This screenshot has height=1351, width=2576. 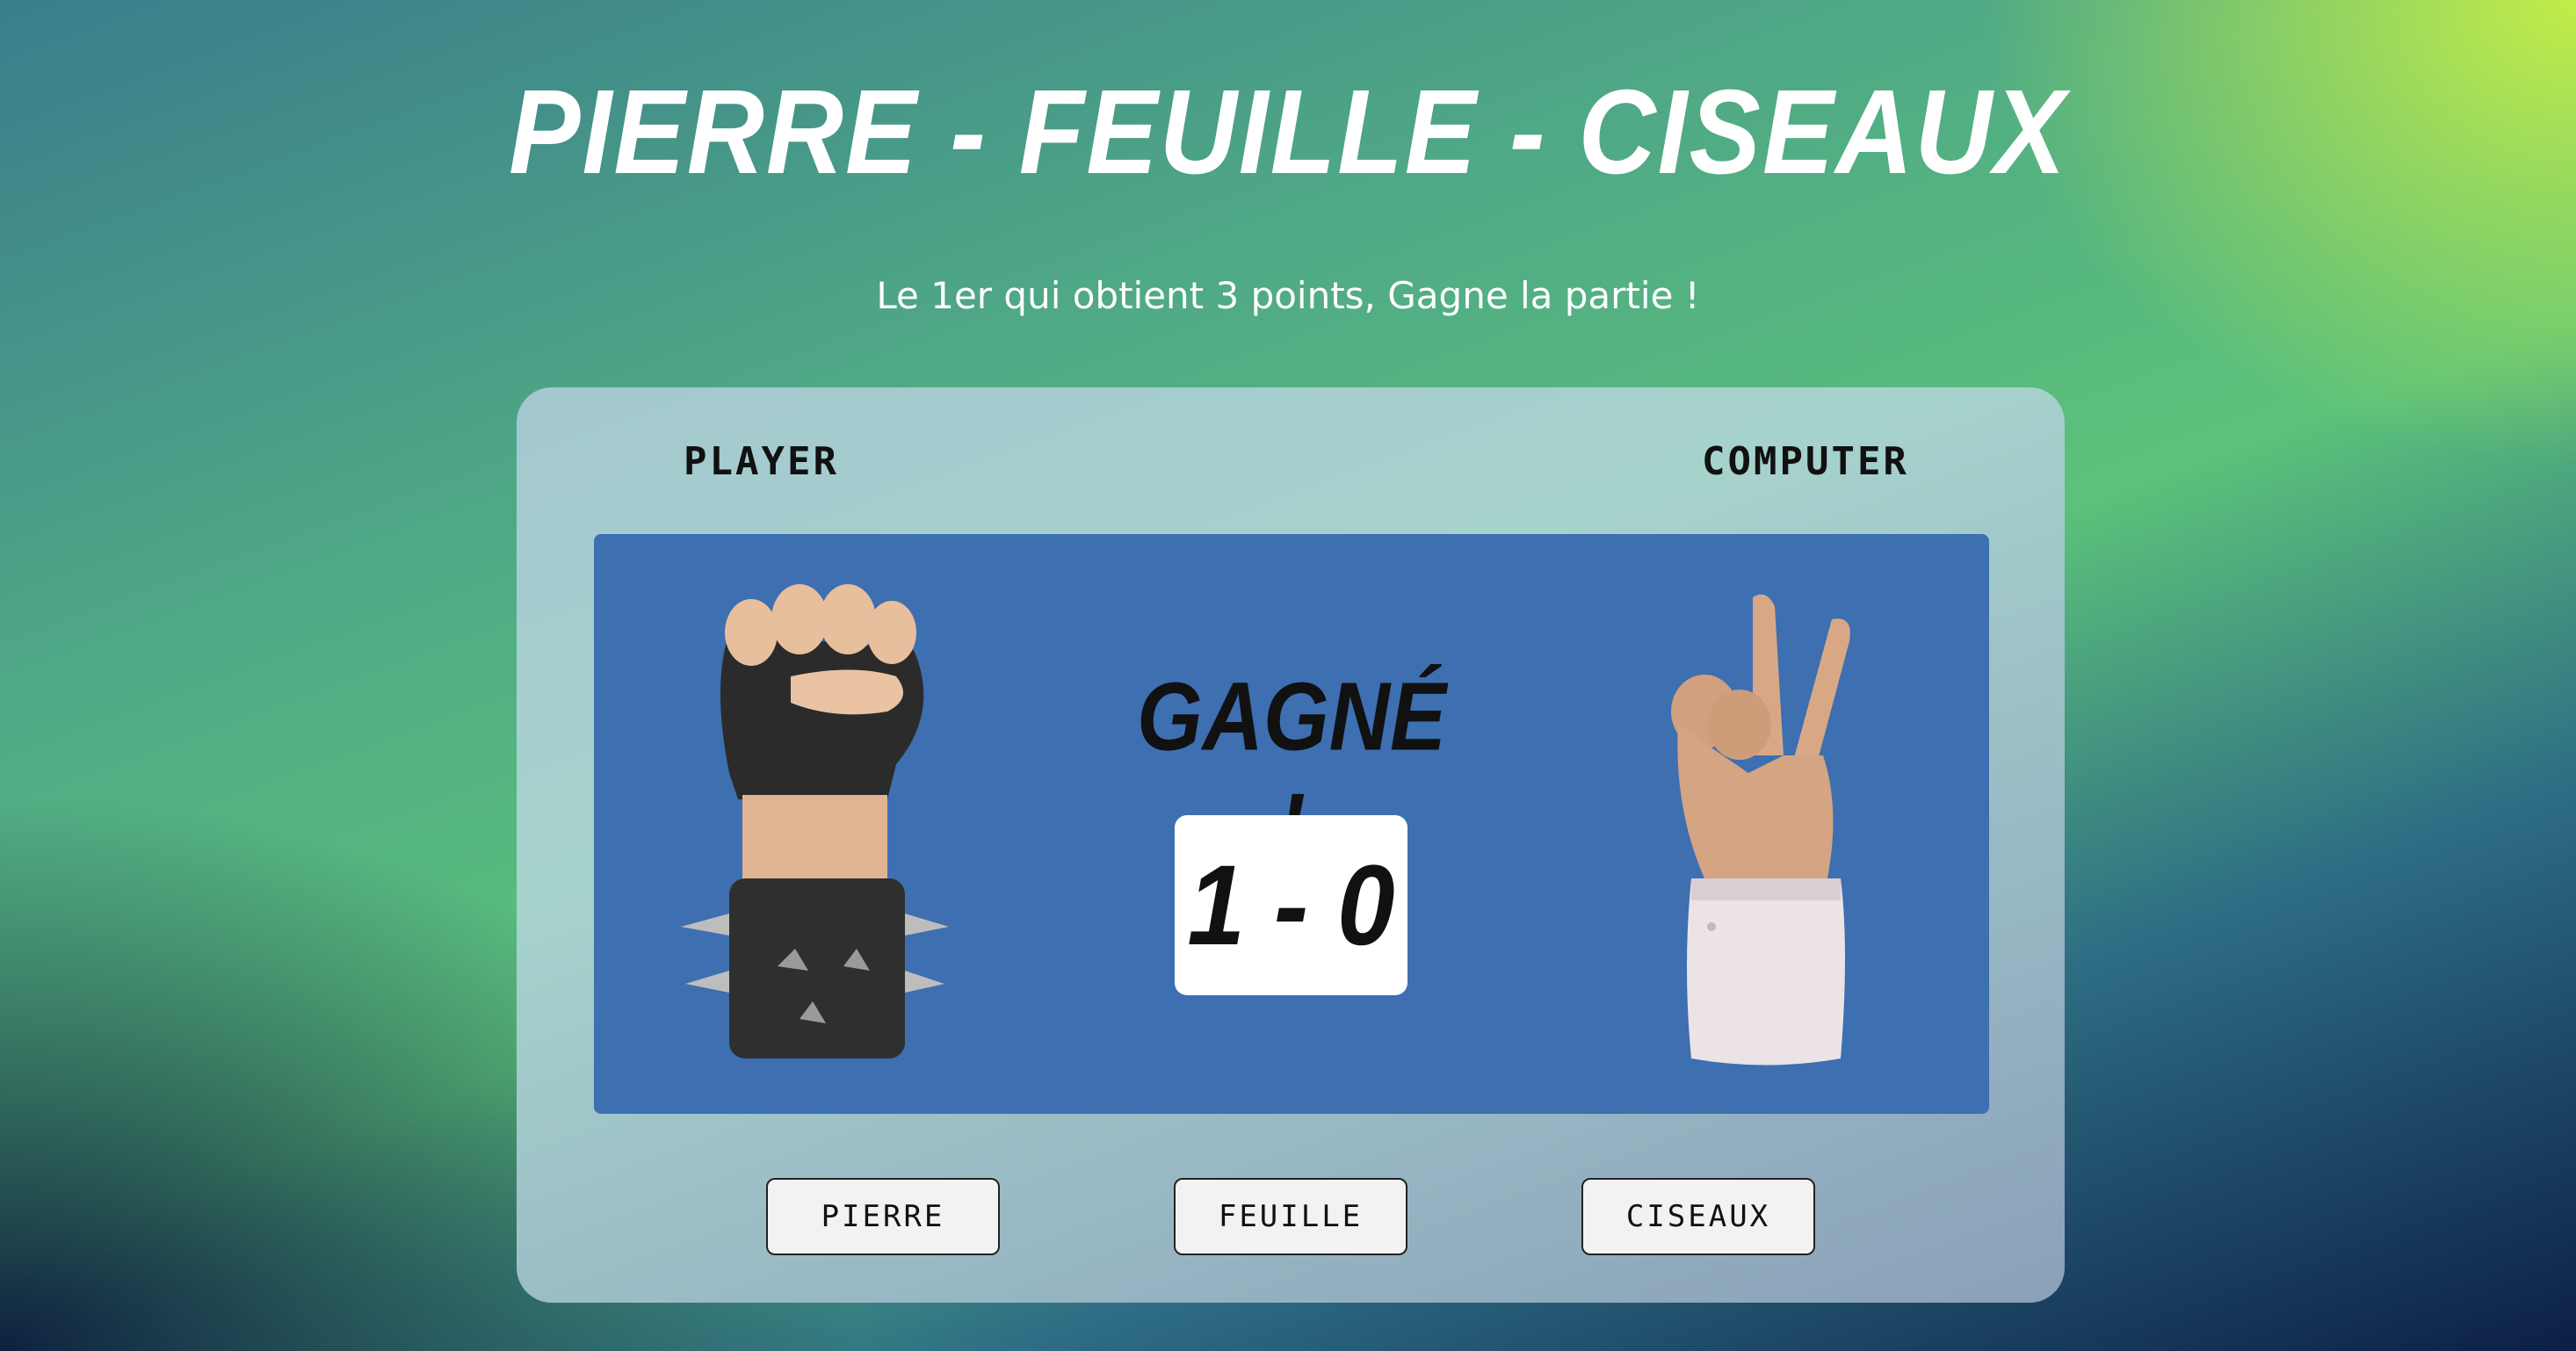 I want to click on feuille-button: FEUILLE, so click(x=1290, y=1216).